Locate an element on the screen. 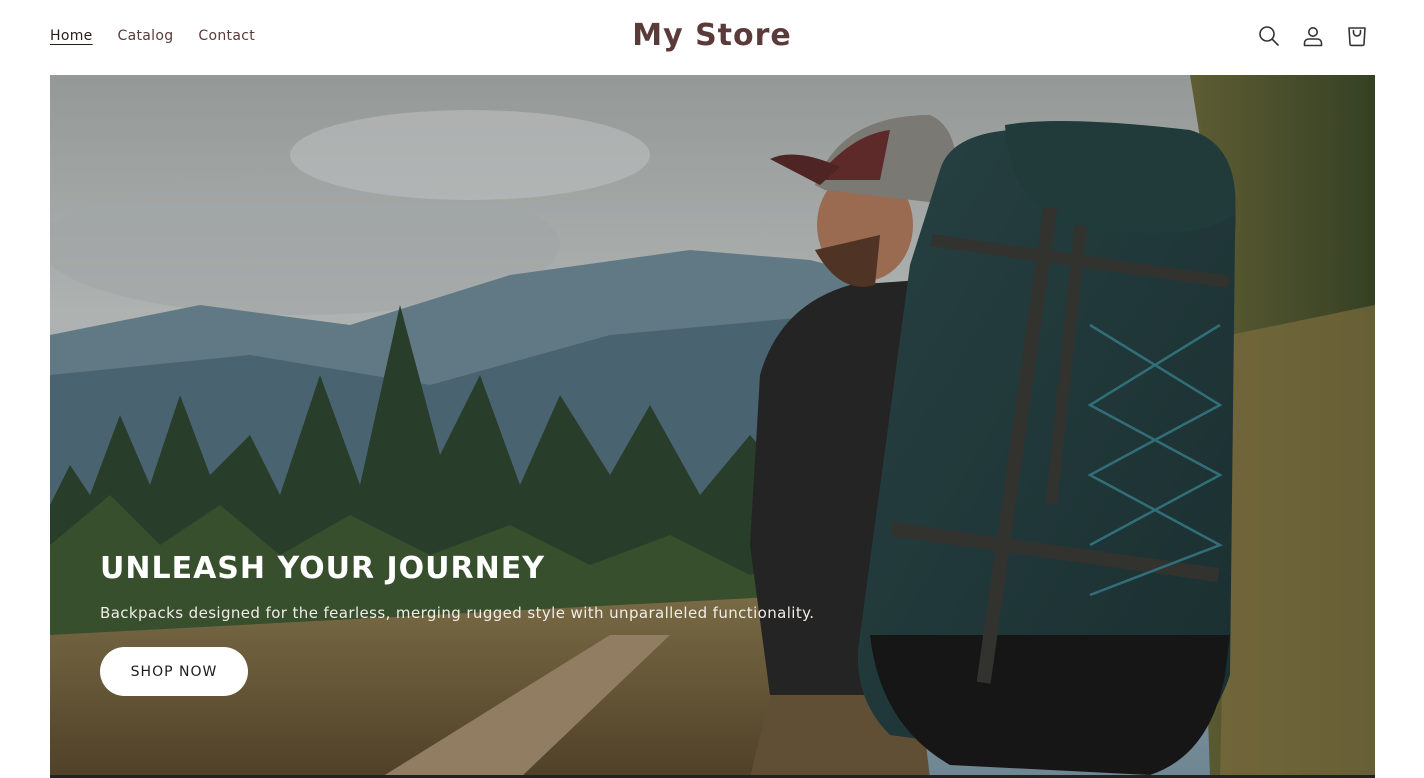  store-logo: My Store is located at coordinates (712, 35).